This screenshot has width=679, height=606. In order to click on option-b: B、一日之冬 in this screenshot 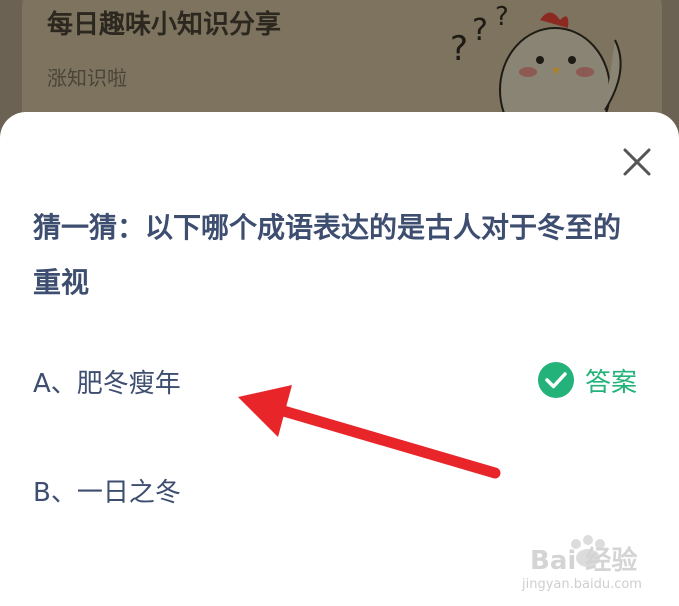, I will do `click(107, 490)`.